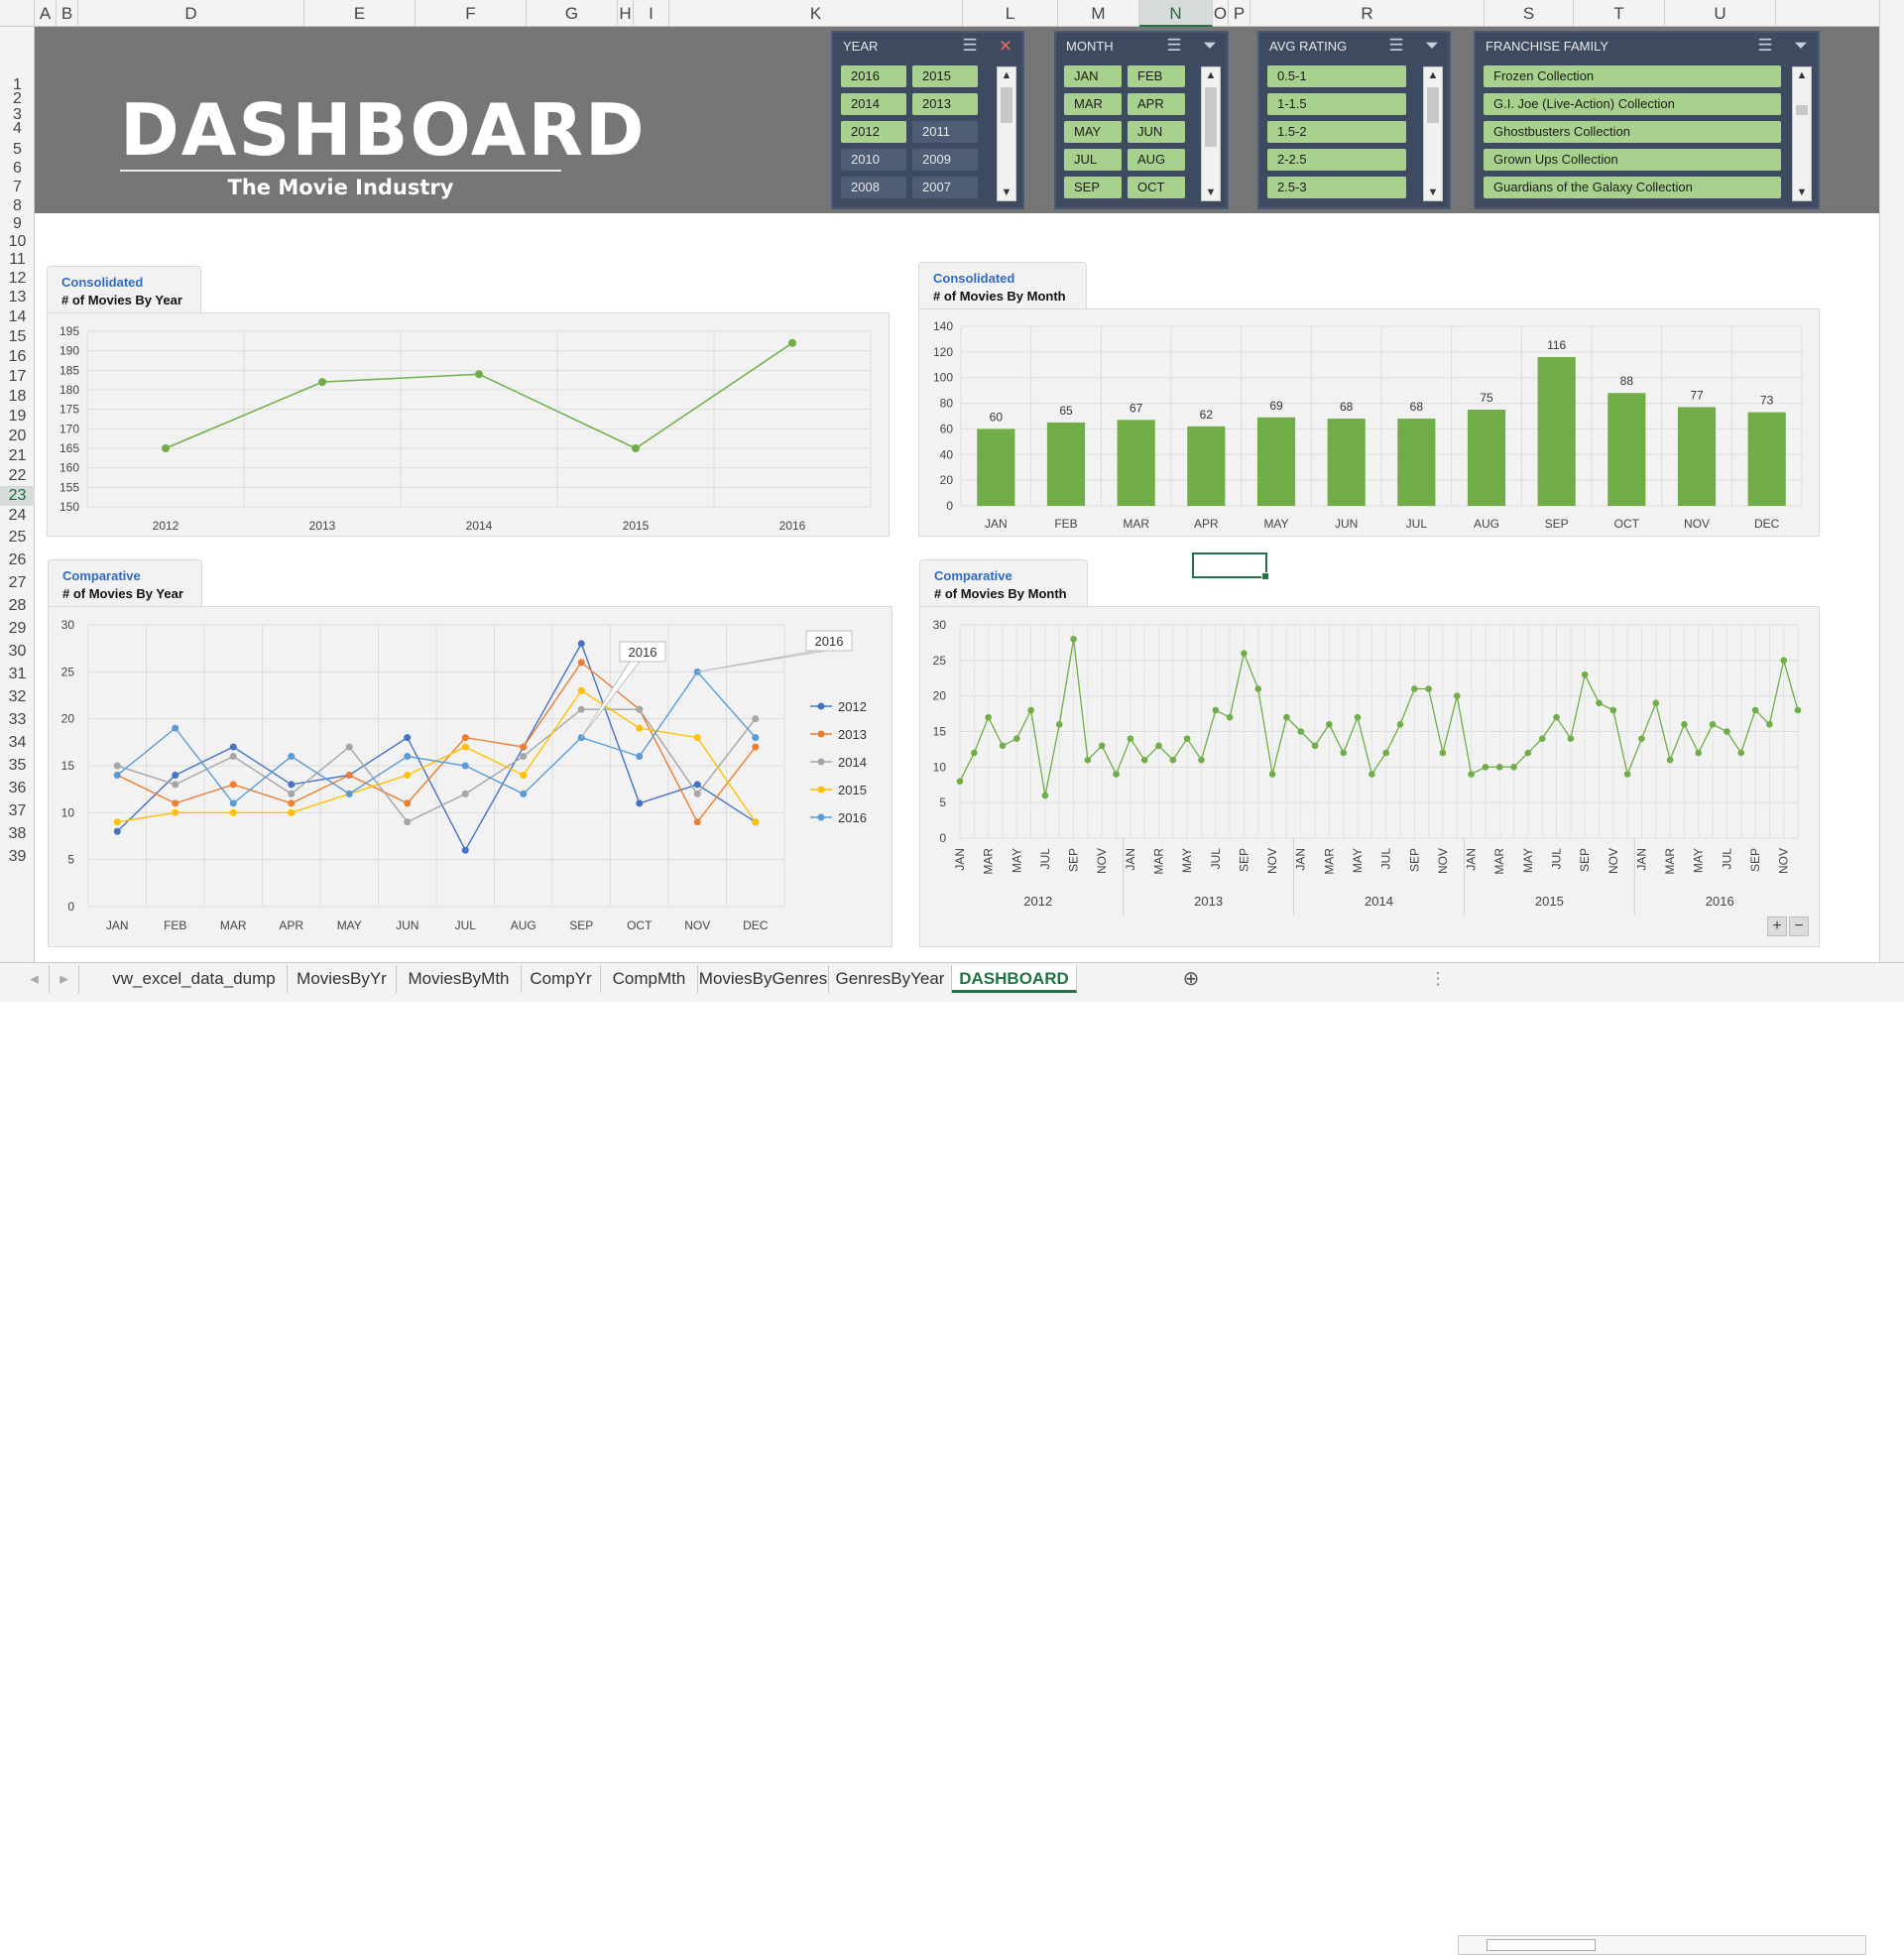  What do you see at coordinates (342, 979) in the screenshot?
I see `sheet-tab-moviesbyyr: MoviesByYr` at bounding box center [342, 979].